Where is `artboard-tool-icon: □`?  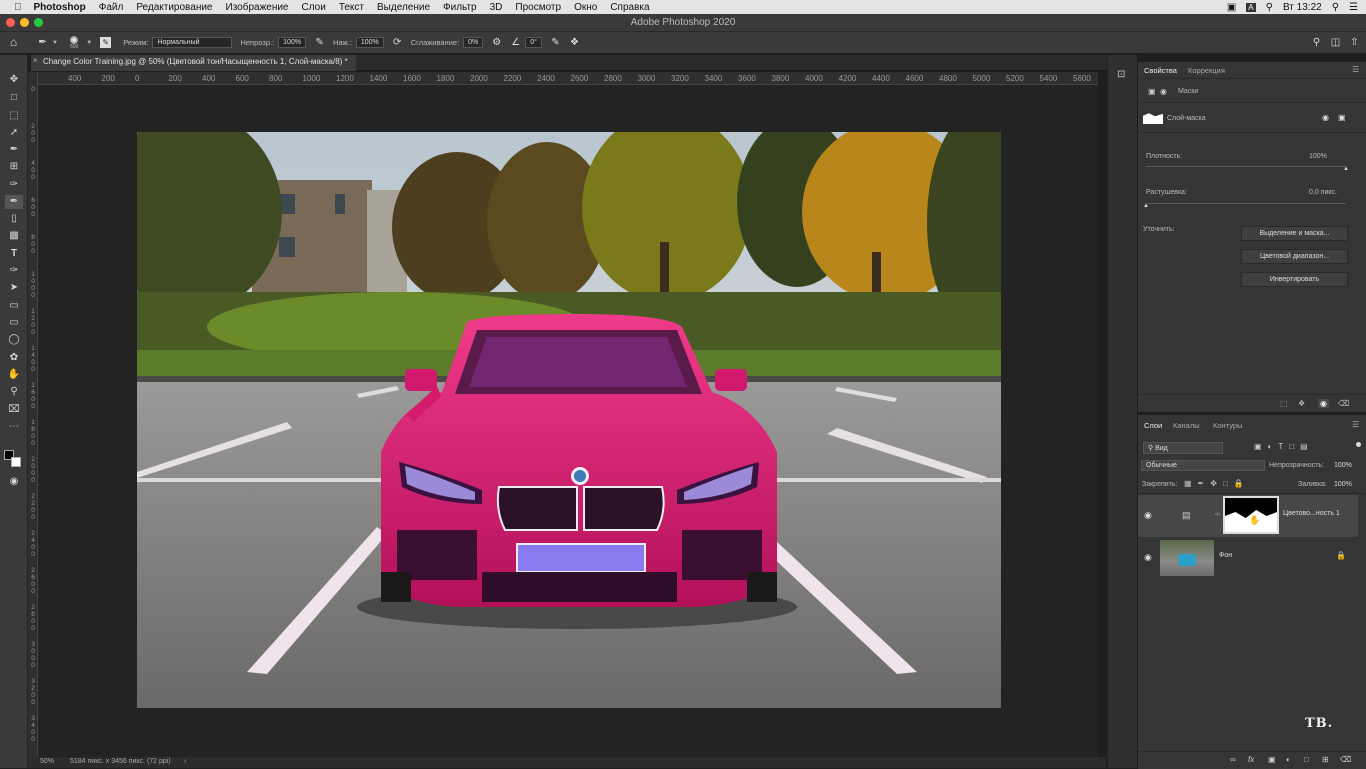
artboard-tool-icon: □ is located at coordinates (14, 98).